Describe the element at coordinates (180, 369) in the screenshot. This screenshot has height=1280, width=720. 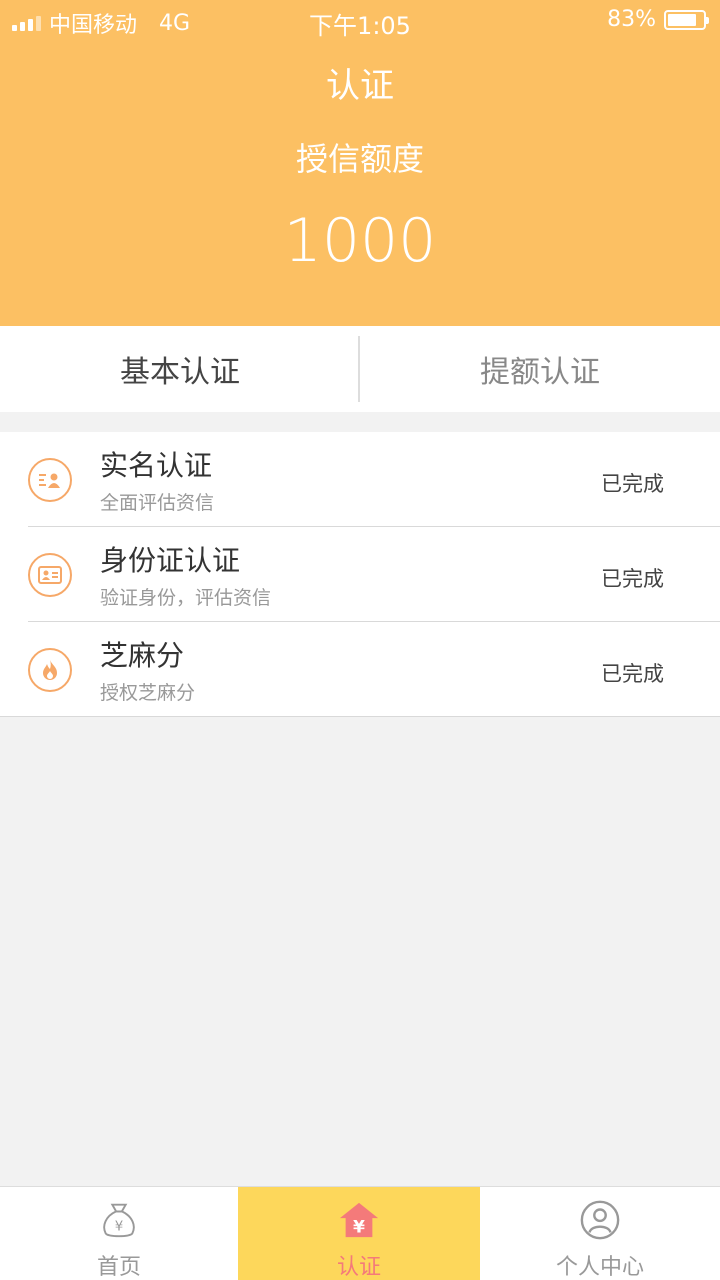
I see `tab-basic-auth: 基本认证` at that location.